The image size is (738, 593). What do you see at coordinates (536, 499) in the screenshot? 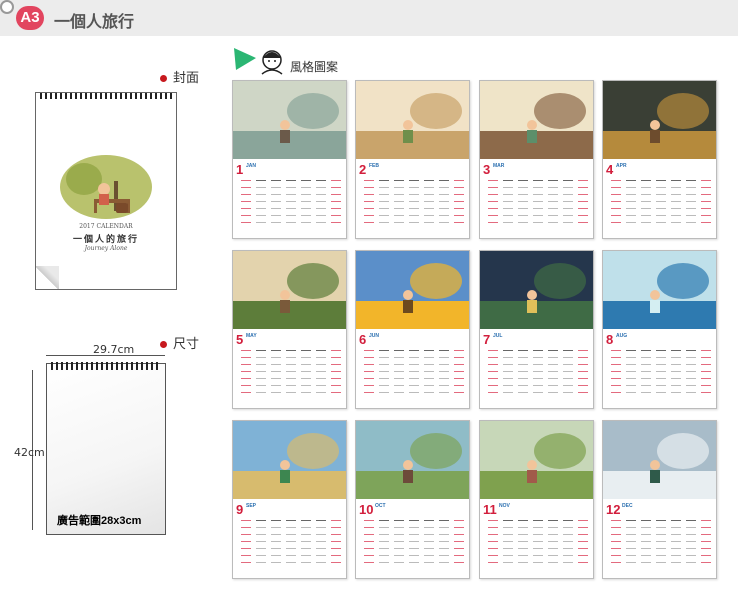
I see `month-calendar: 11 NOV` at bounding box center [536, 499].